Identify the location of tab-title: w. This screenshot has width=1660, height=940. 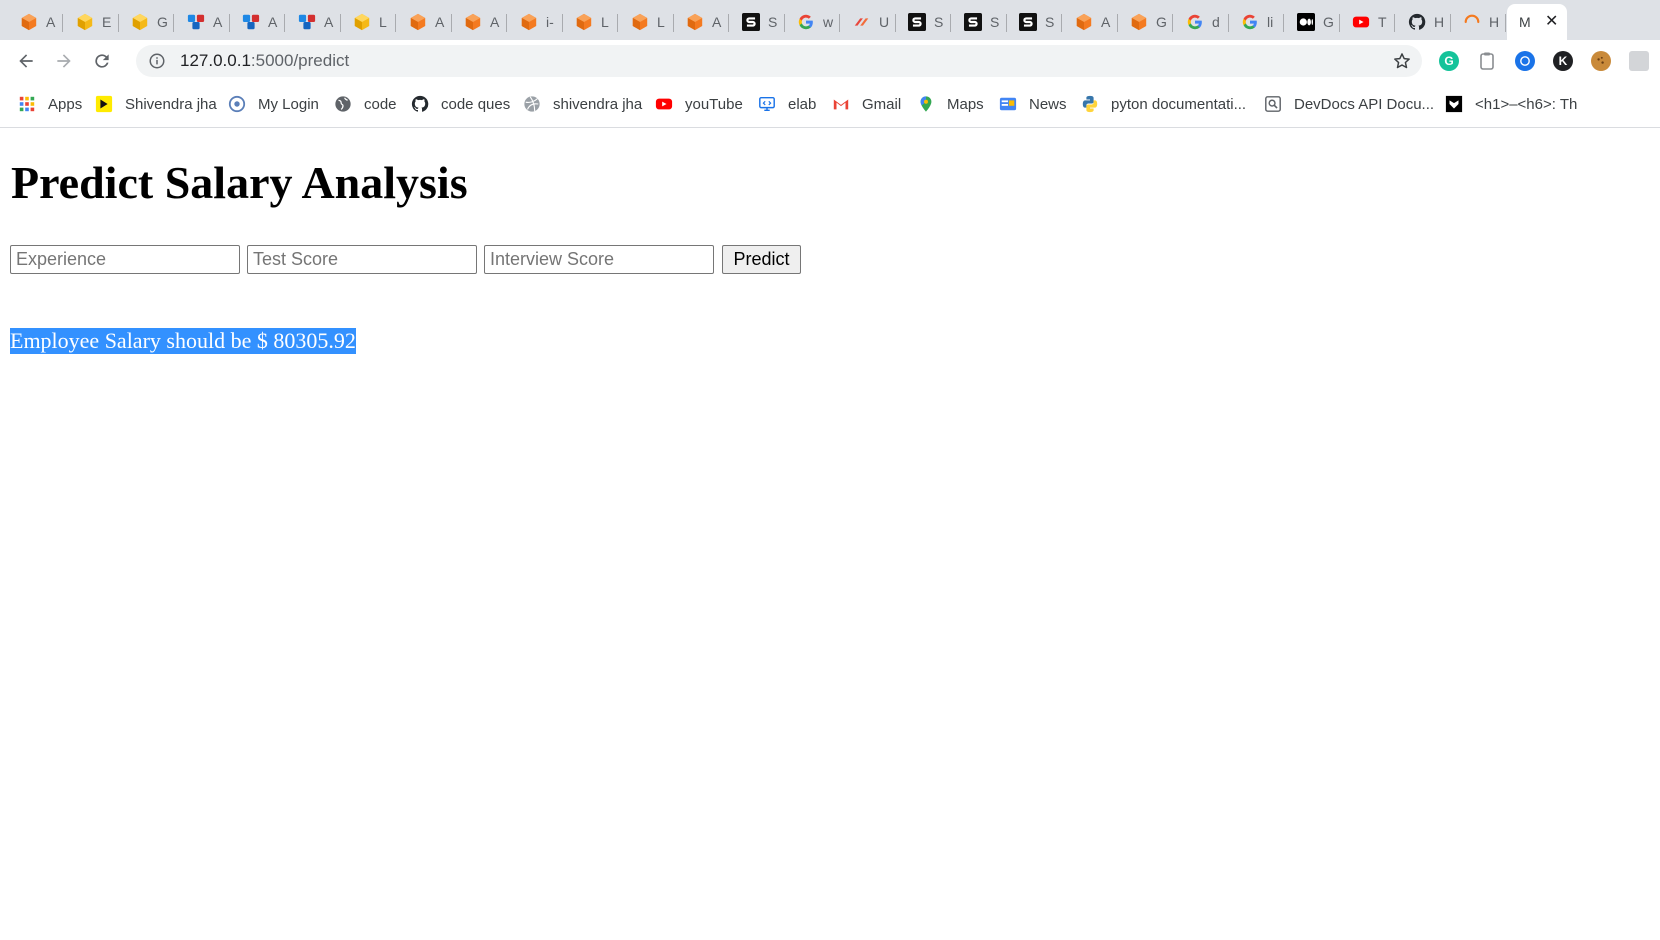
(828, 22).